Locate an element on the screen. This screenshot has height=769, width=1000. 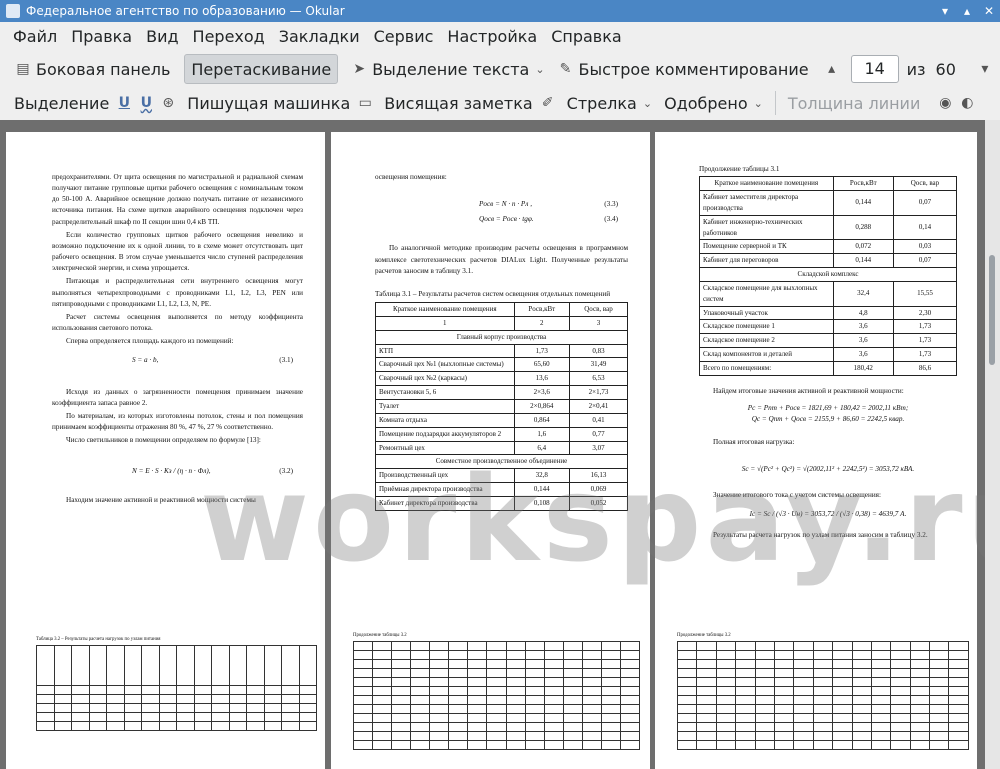
table-row: Вентустановки 5, 6 2×3,6 2×1,73 is located at coordinates (502, 392).